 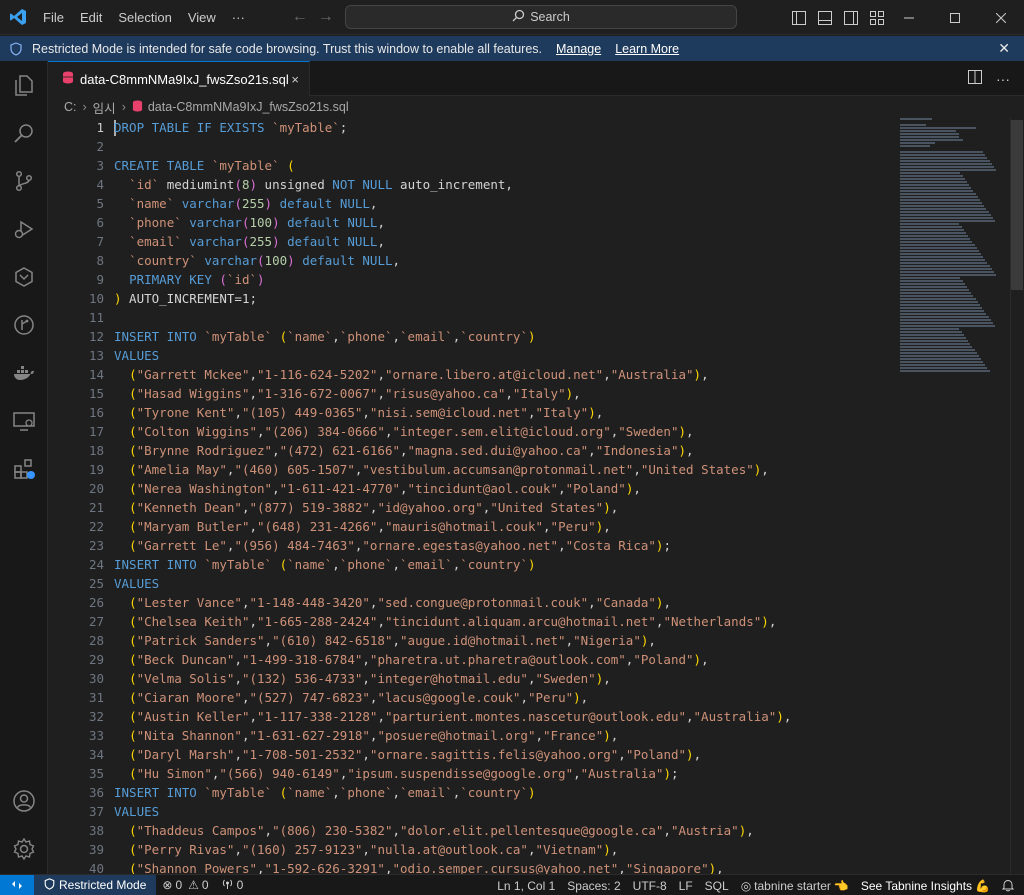 I want to click on source-control-icon, so click(x=24, y=181).